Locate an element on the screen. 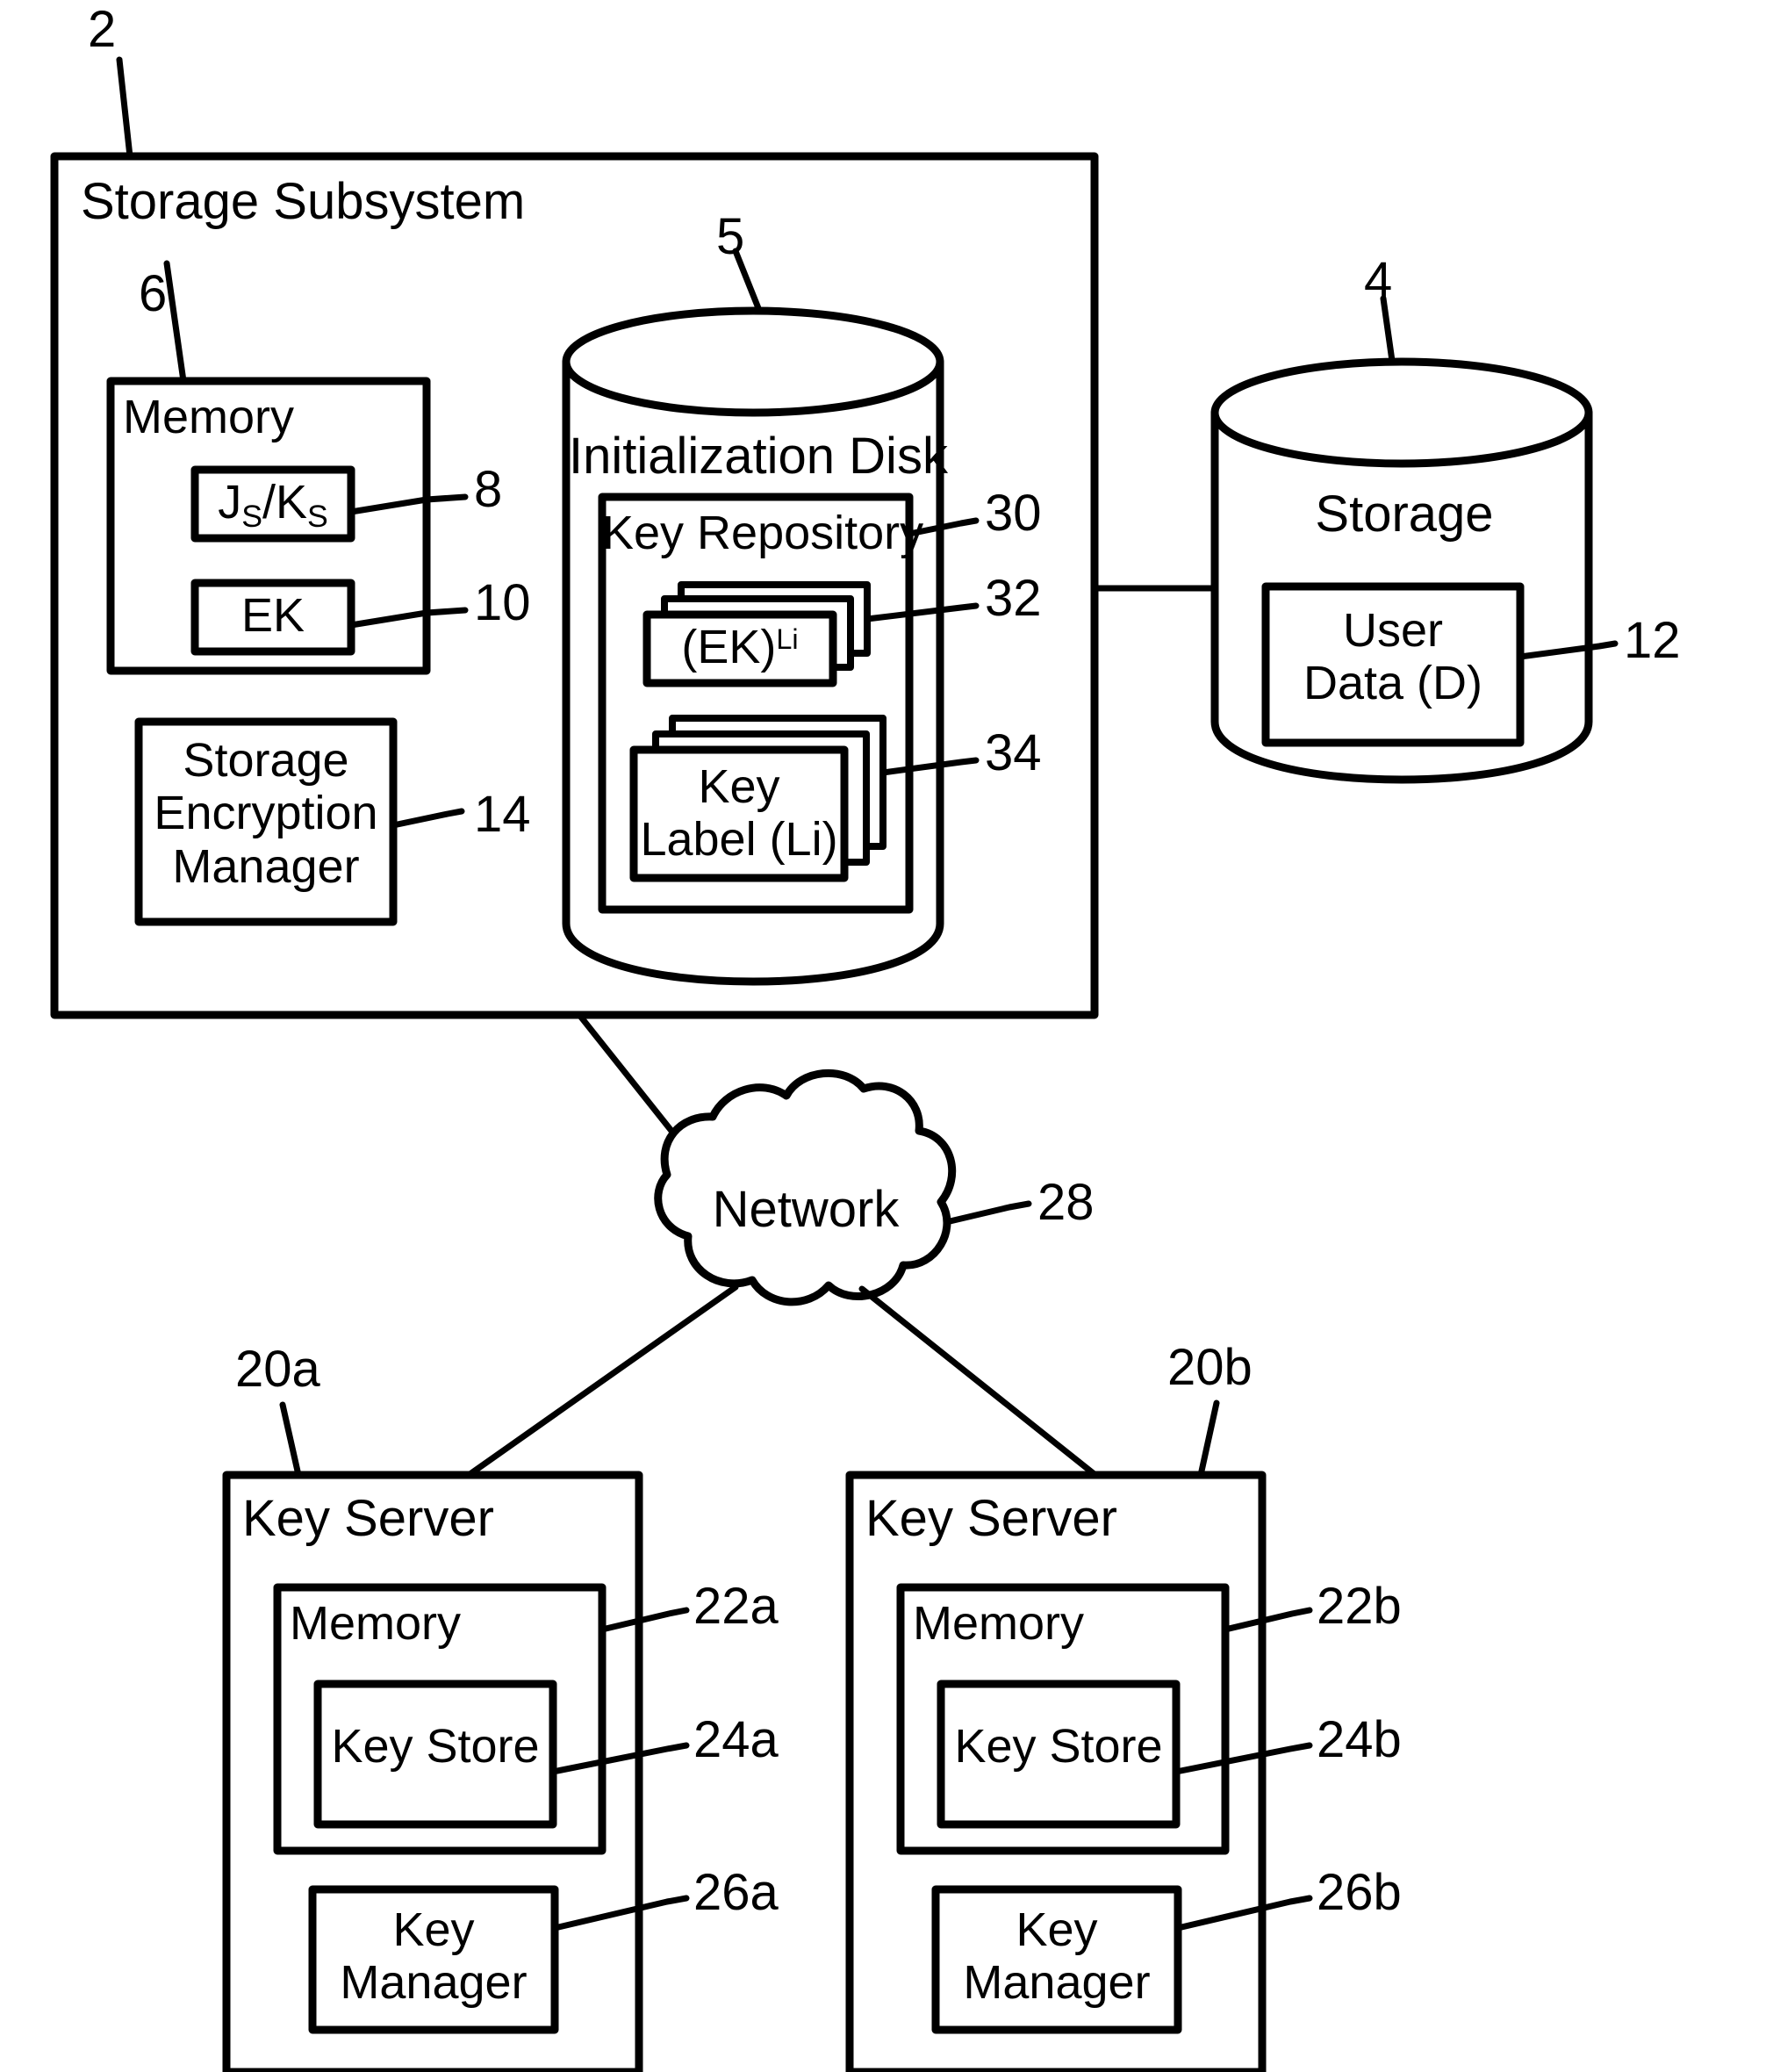 This screenshot has width=1773, height=2072. ref-number-6: 6 is located at coordinates (154, 293).